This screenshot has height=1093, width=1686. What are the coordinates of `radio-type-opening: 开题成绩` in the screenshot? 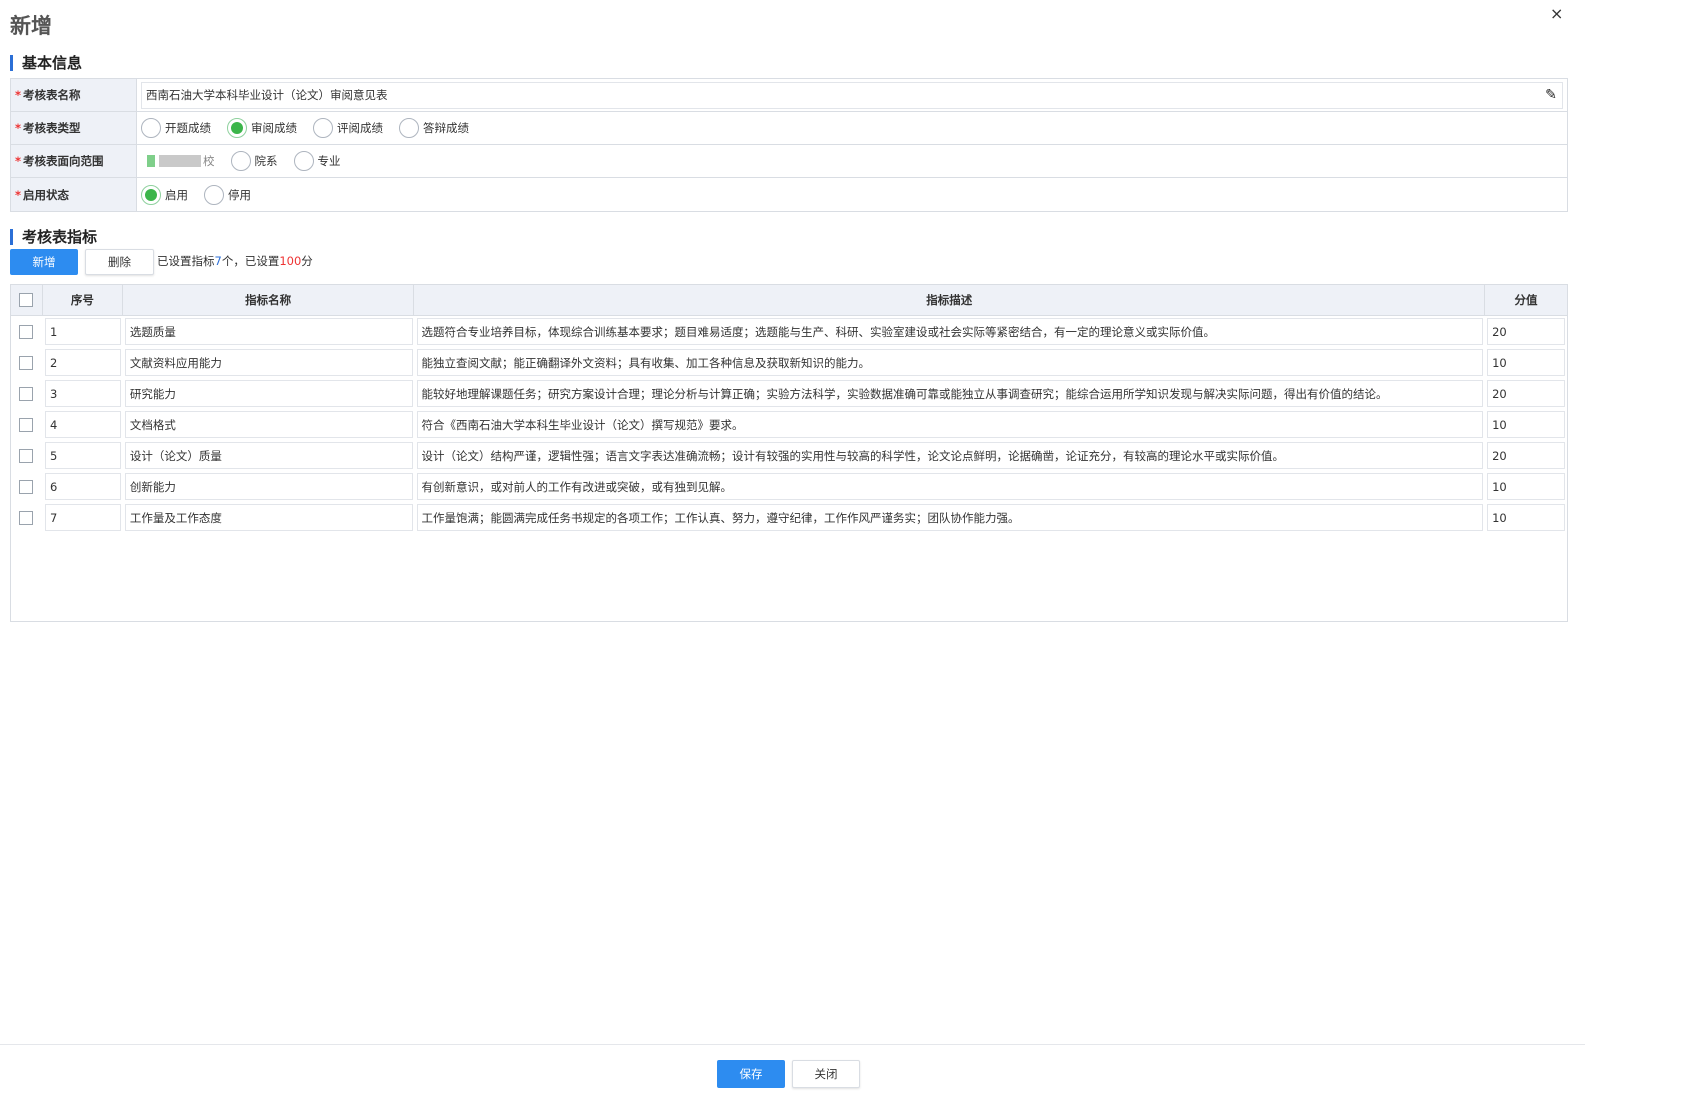 It's located at (176, 128).